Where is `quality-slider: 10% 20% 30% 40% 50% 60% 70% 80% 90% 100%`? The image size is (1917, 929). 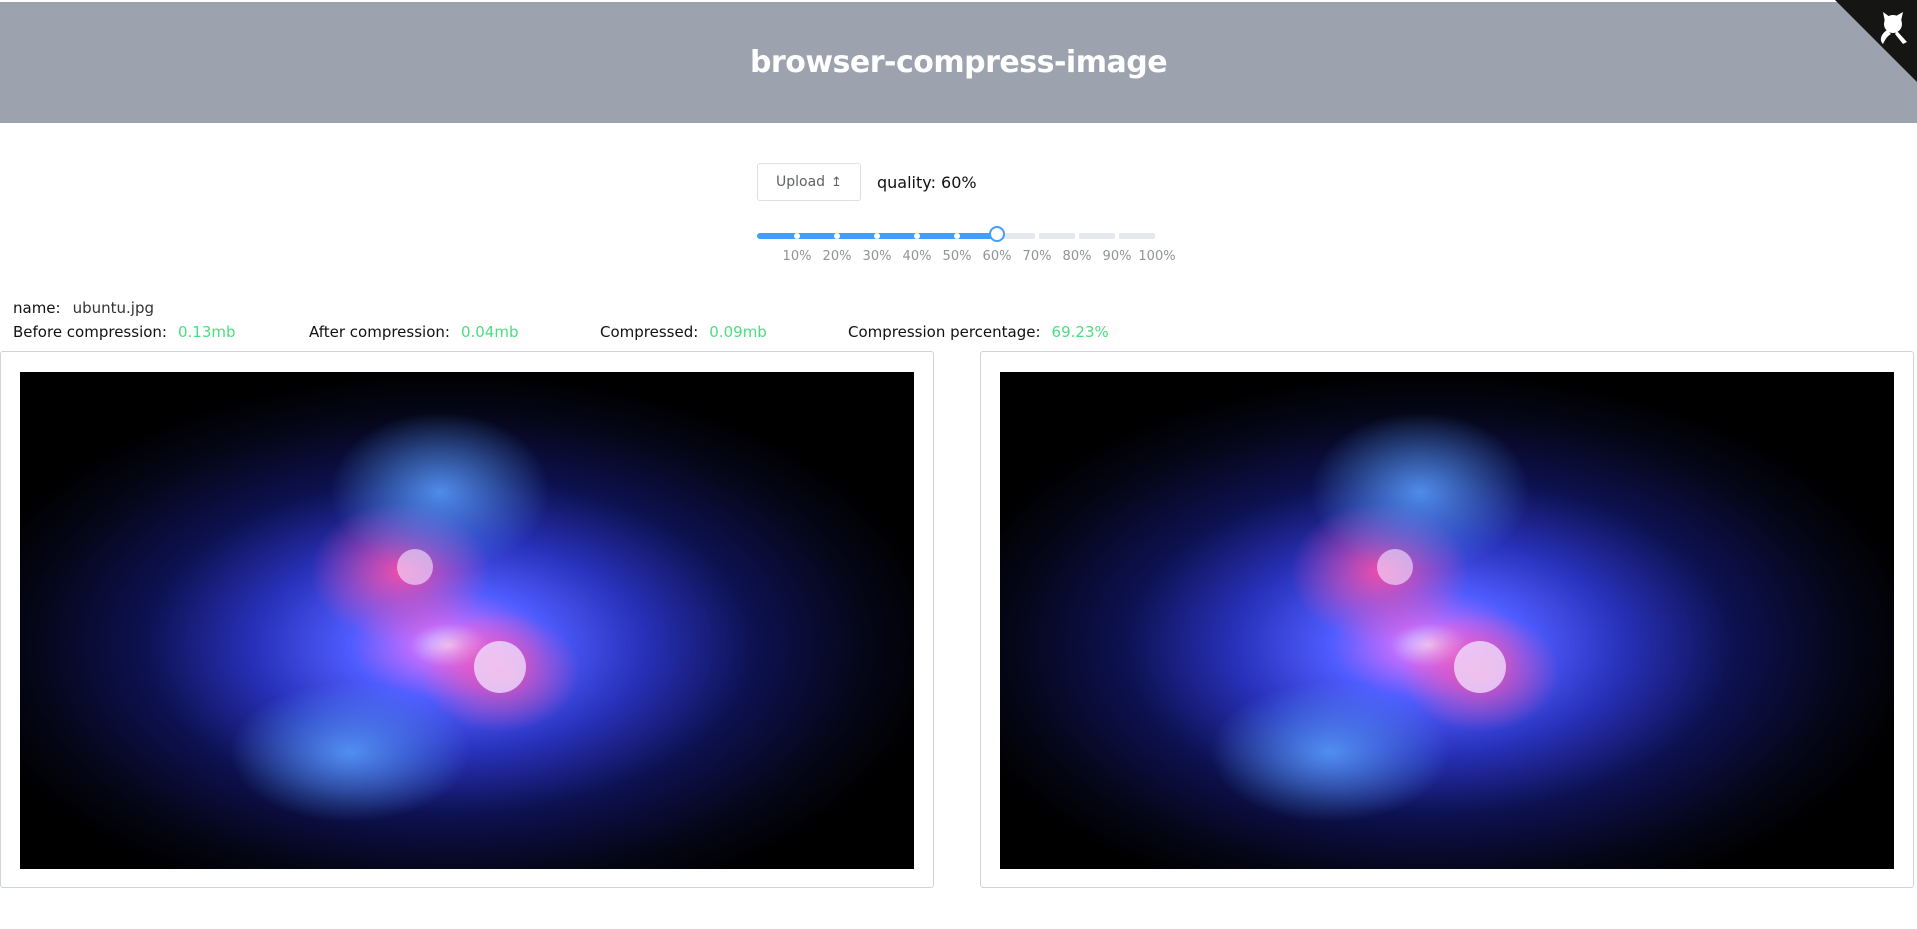 quality-slider: 10% 20% 30% 40% 50% 60% 70% 80% 90% 100% is located at coordinates (966, 245).